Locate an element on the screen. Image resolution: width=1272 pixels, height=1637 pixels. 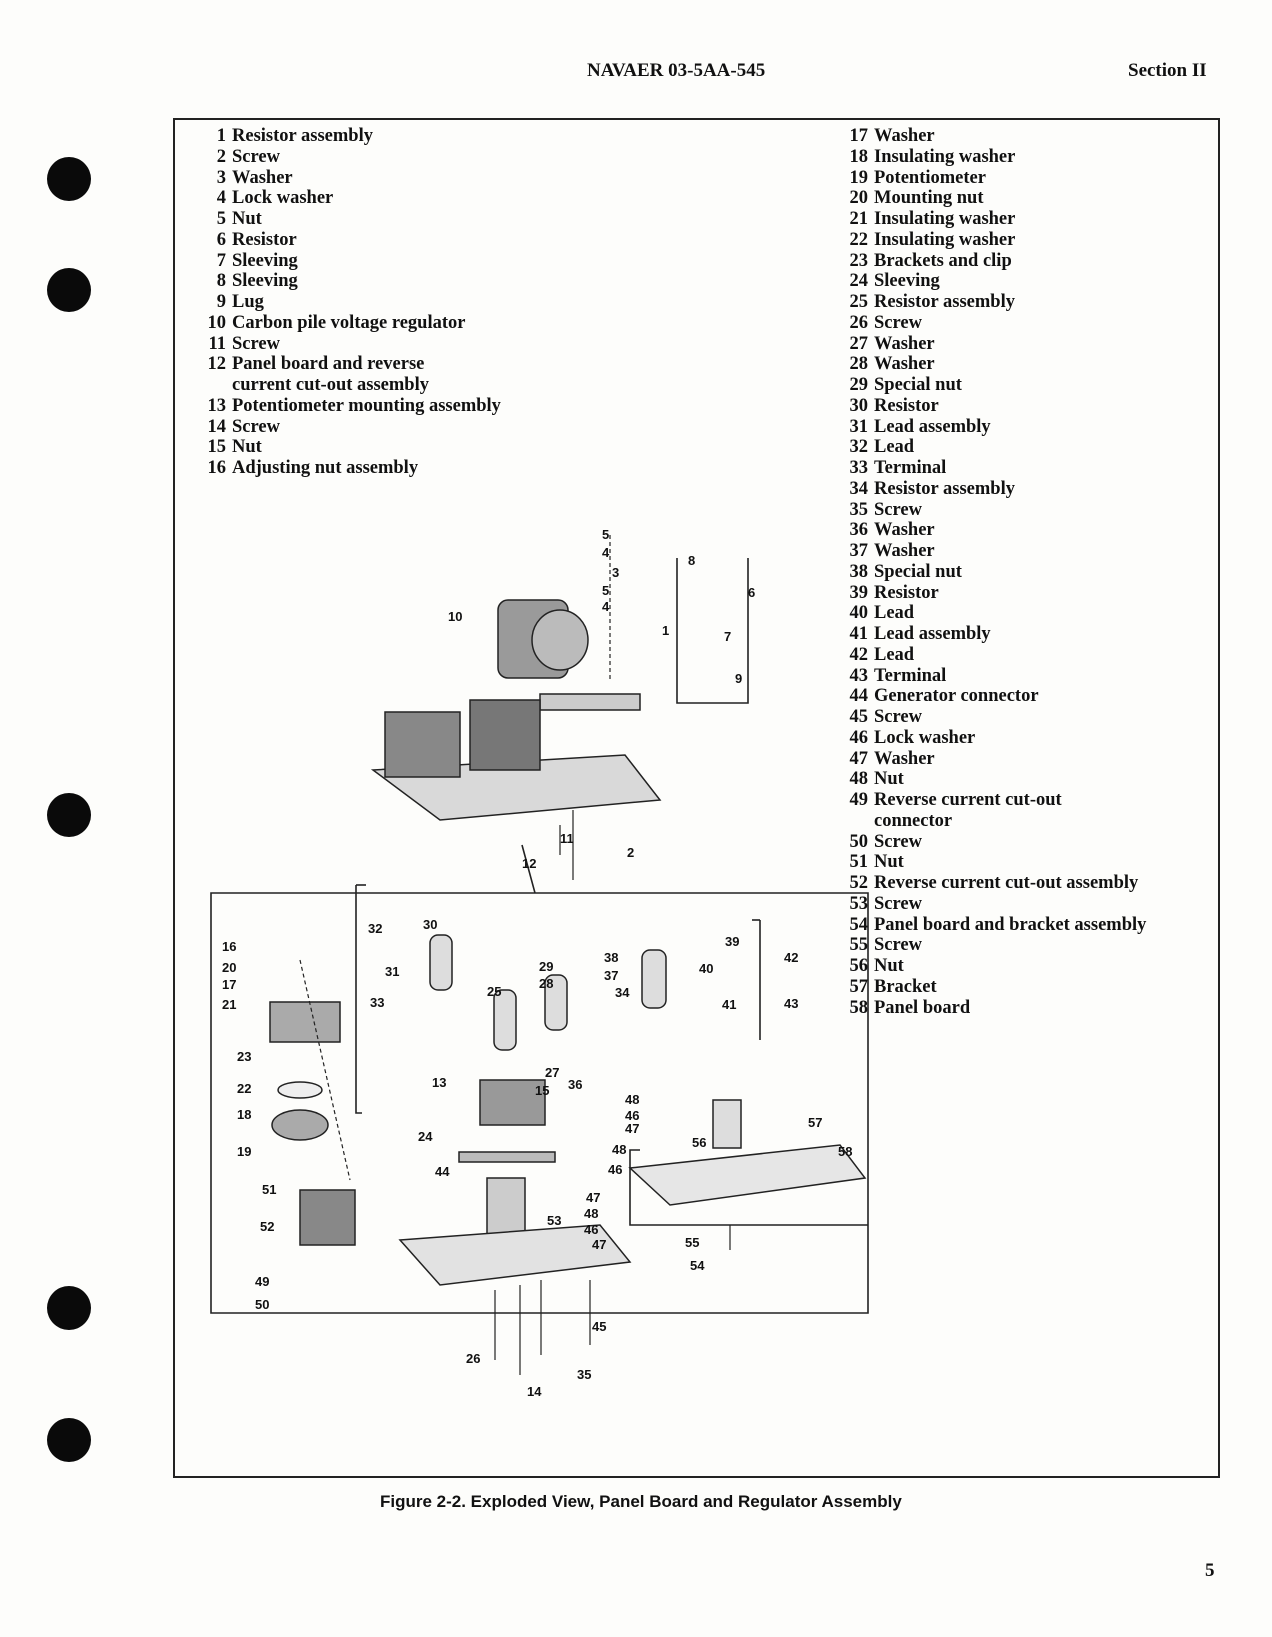
callout-number: 6 is located at coordinates (752, 592).